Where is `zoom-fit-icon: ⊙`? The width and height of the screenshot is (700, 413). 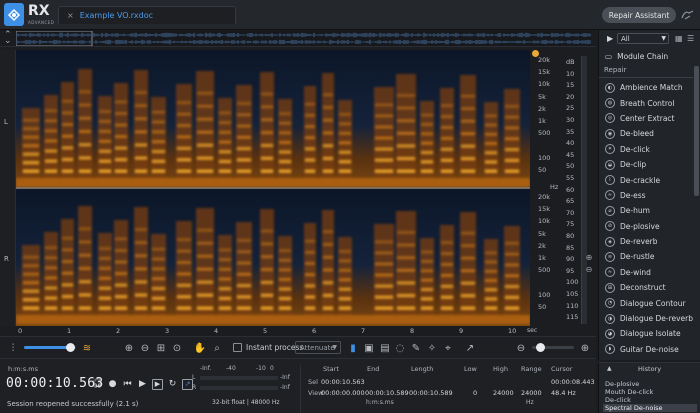 zoom-fit-icon: ⊙ is located at coordinates (177, 348).